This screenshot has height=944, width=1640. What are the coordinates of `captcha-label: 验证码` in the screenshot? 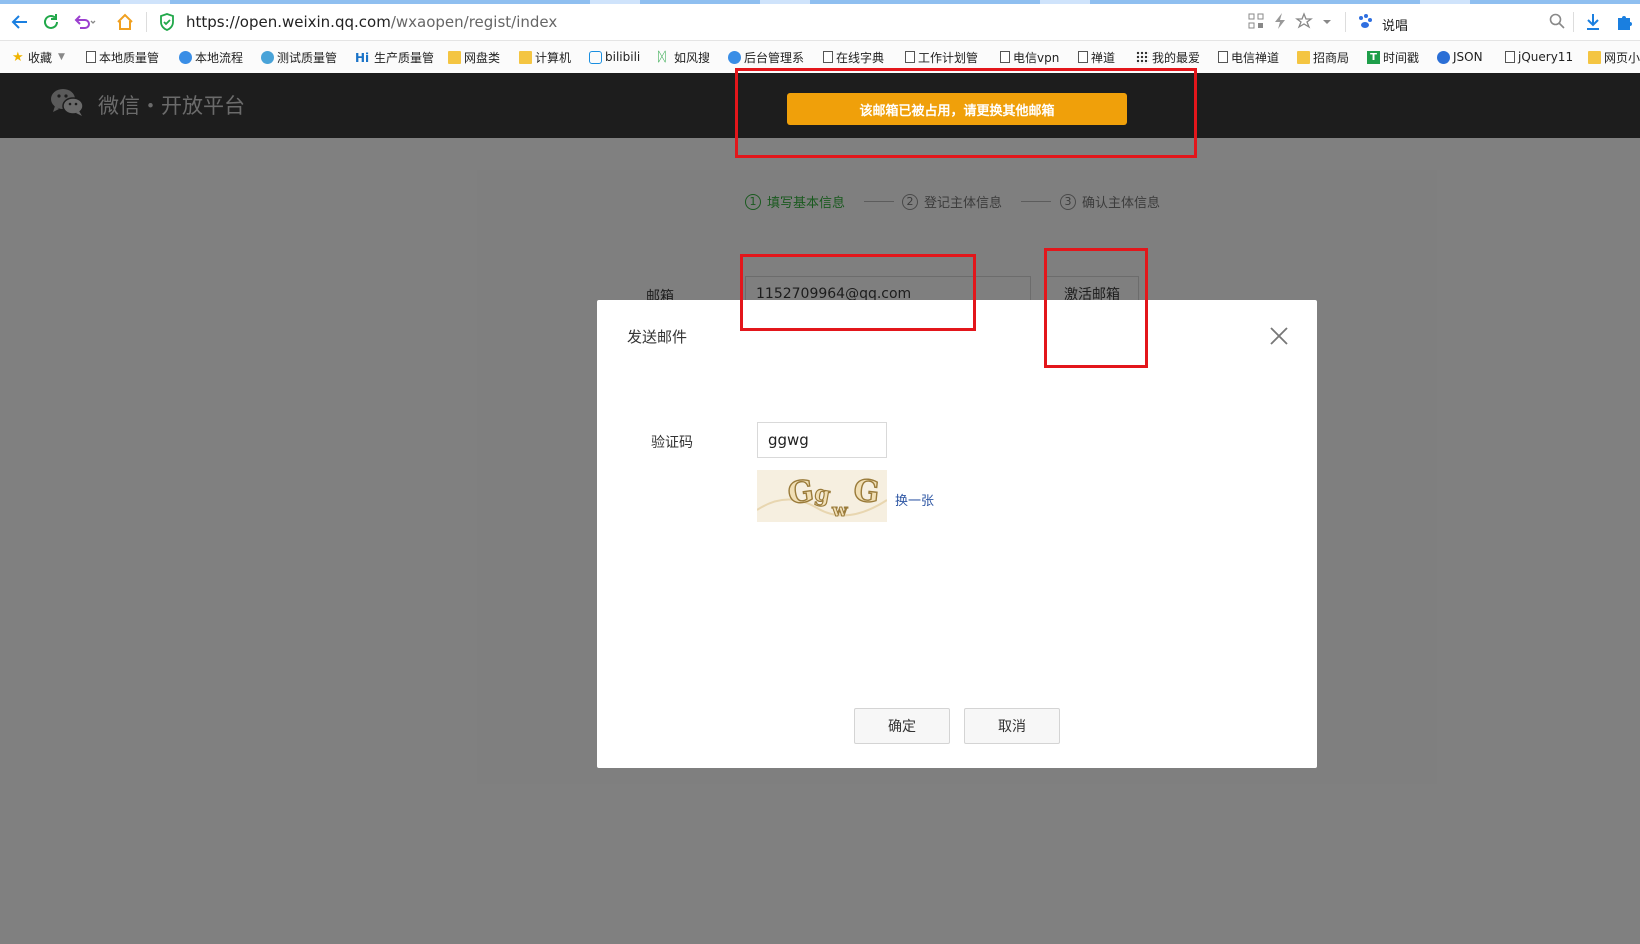 It's located at (672, 443).